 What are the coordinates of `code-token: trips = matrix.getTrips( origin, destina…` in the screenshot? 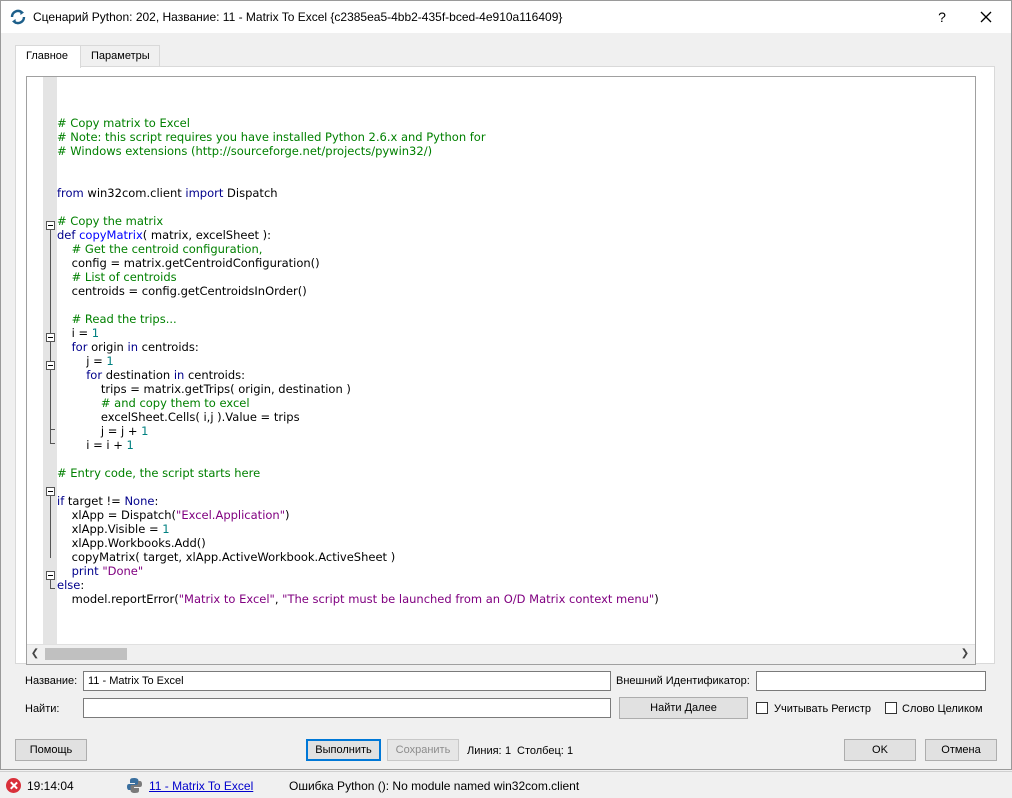 It's located at (204, 389).